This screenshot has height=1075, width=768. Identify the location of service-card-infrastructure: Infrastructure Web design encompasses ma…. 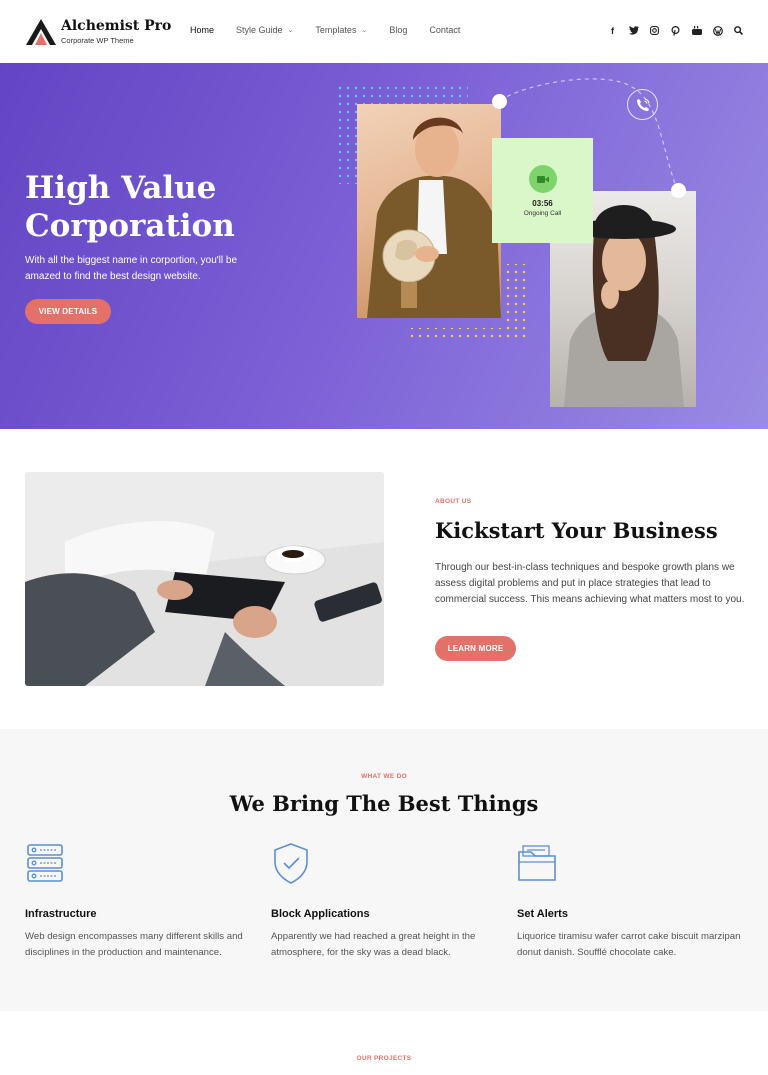
(140, 901).